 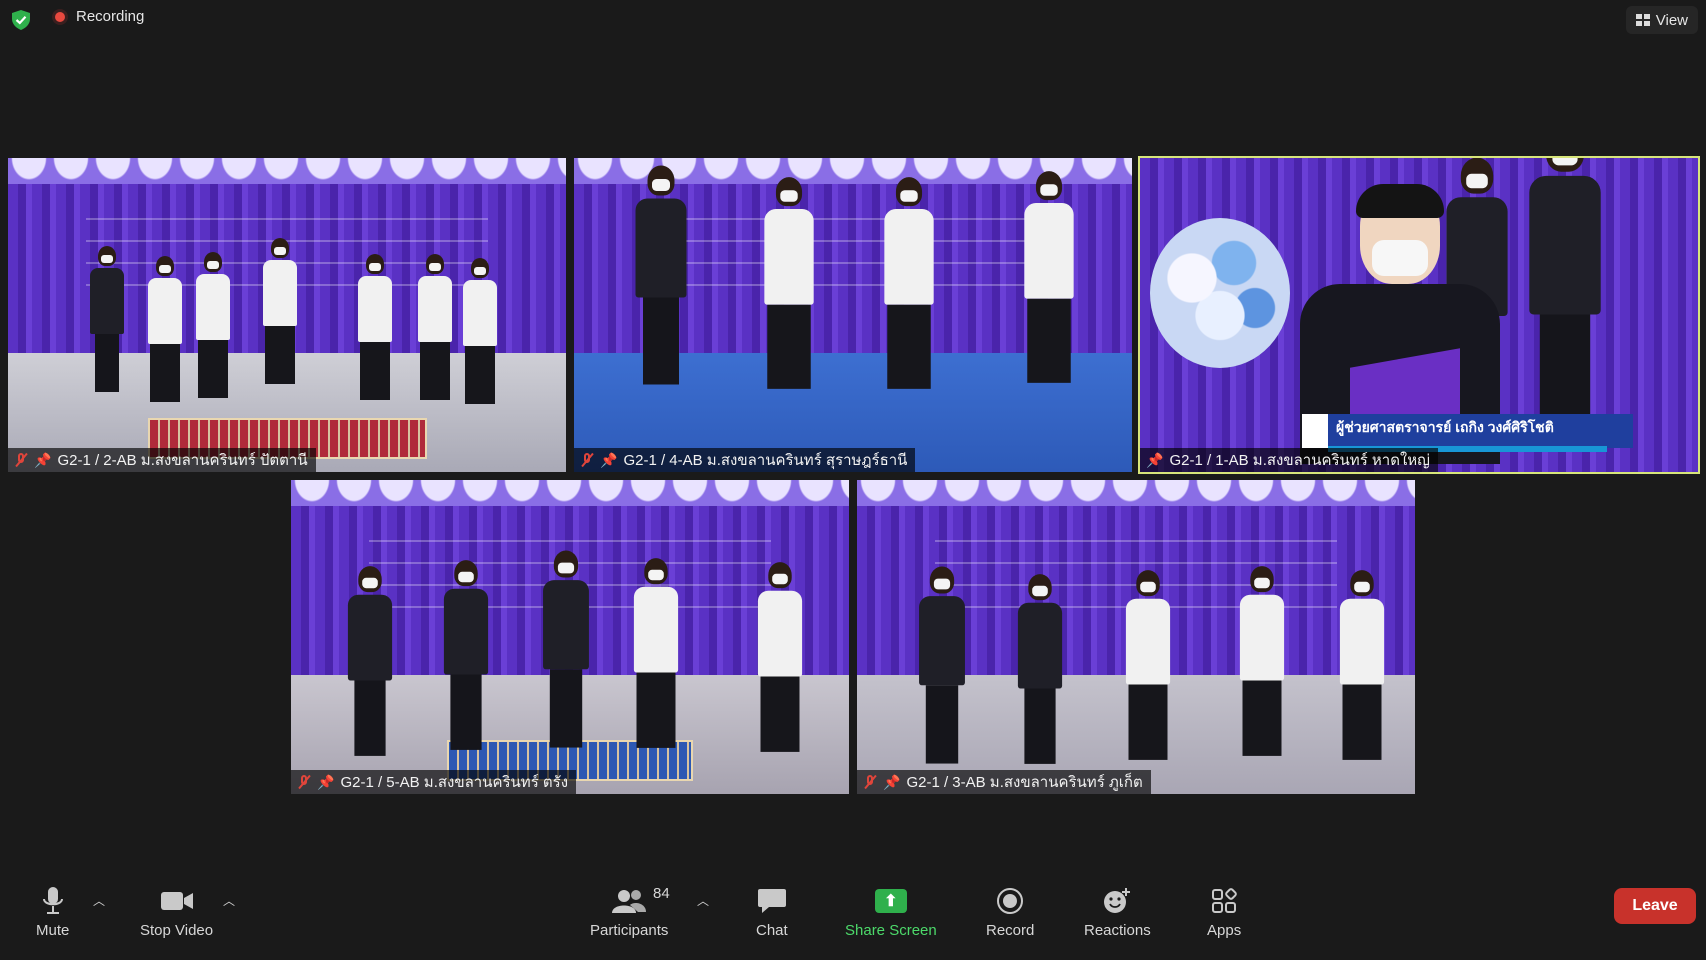 I want to click on video-tile: 📌 G2-1 / 3-AB ม.สงขลานครินทร์ ภูเก็ต, so click(x=1136, y=637).